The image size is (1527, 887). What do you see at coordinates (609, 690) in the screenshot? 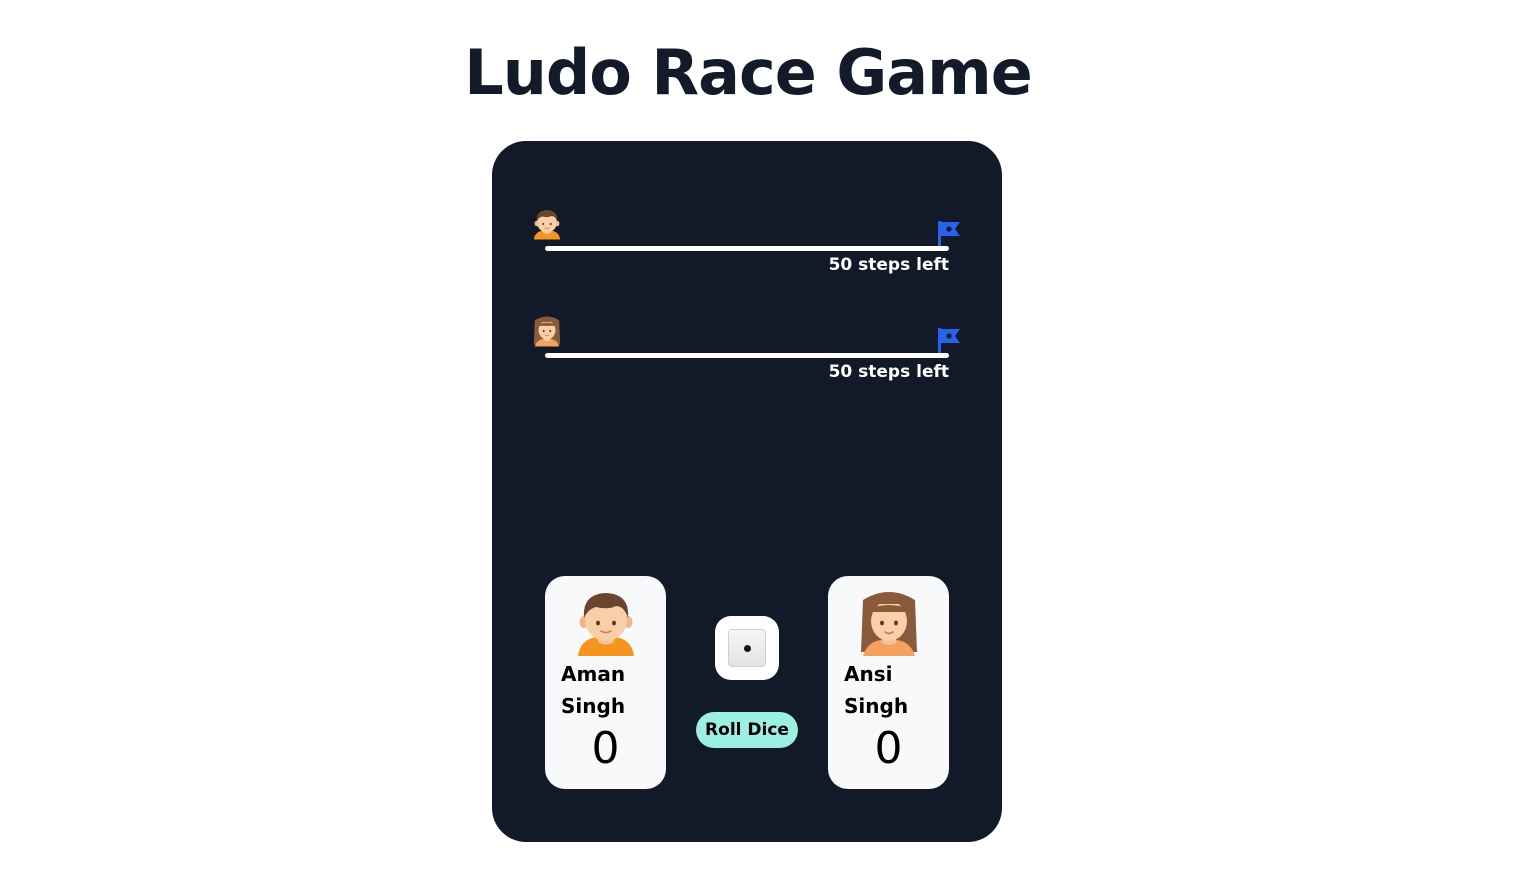
I see `player-name: Aman Singh` at bounding box center [609, 690].